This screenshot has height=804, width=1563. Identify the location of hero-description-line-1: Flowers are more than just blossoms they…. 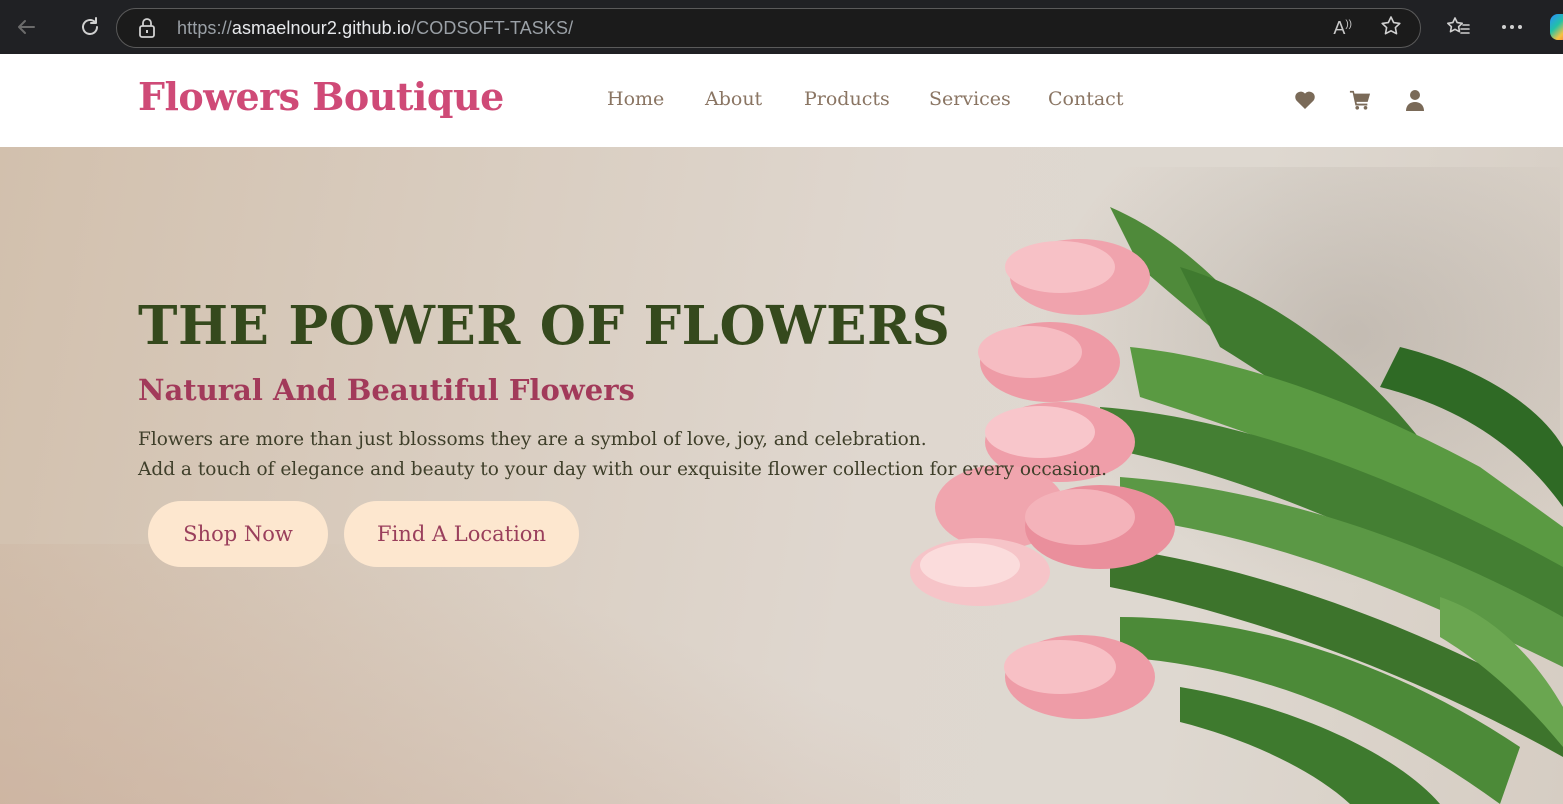
(532, 439).